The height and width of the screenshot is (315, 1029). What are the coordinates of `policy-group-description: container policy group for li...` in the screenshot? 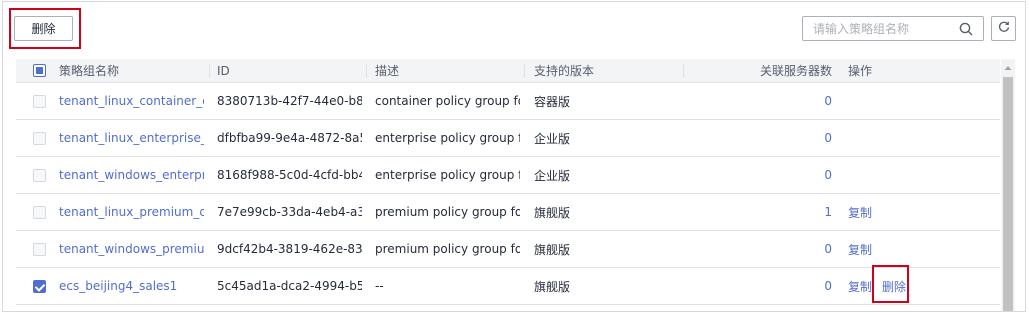 It's located at (447, 101).